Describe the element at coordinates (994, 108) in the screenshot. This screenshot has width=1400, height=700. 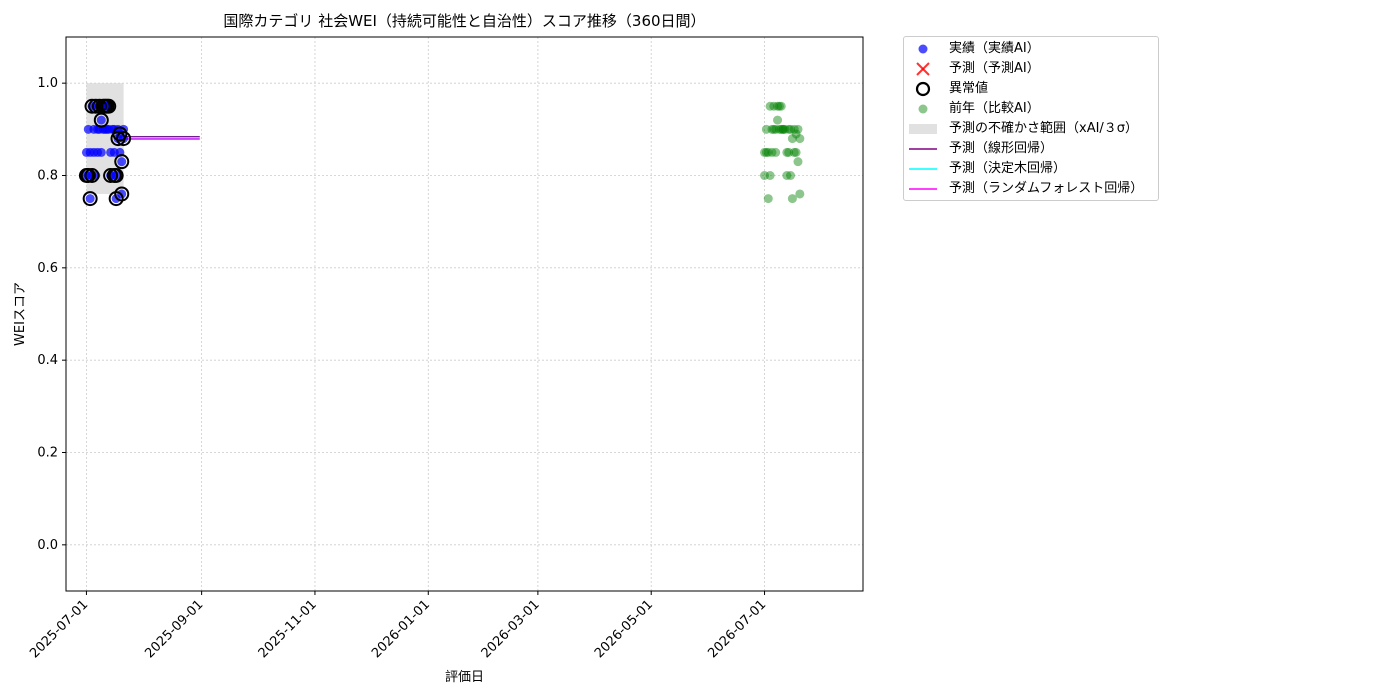
I see `legend-label: 前年（比較AI）` at that location.